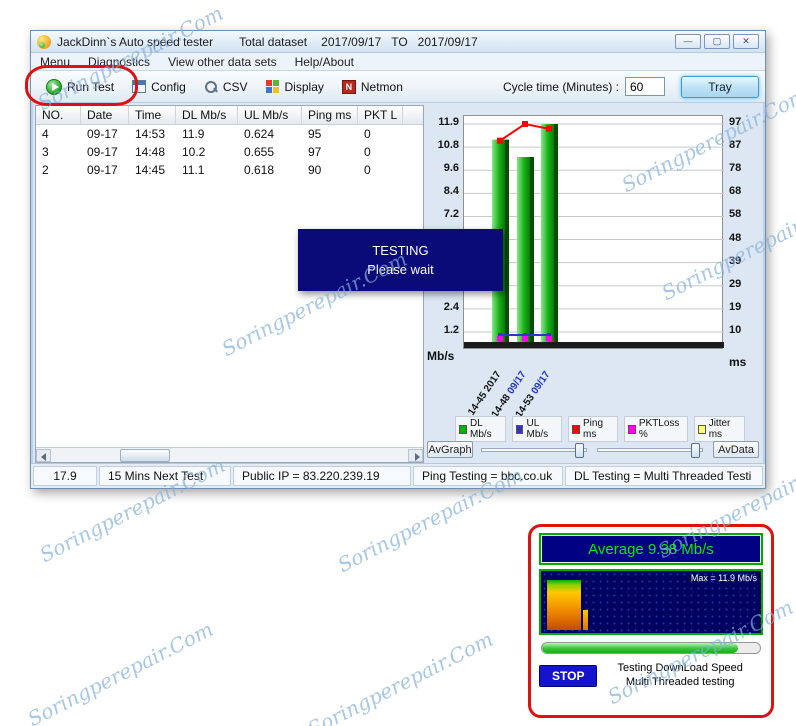 This screenshot has width=796, height=726. What do you see at coordinates (735, 237) in the screenshot?
I see `axis-tick: 48` at bounding box center [735, 237].